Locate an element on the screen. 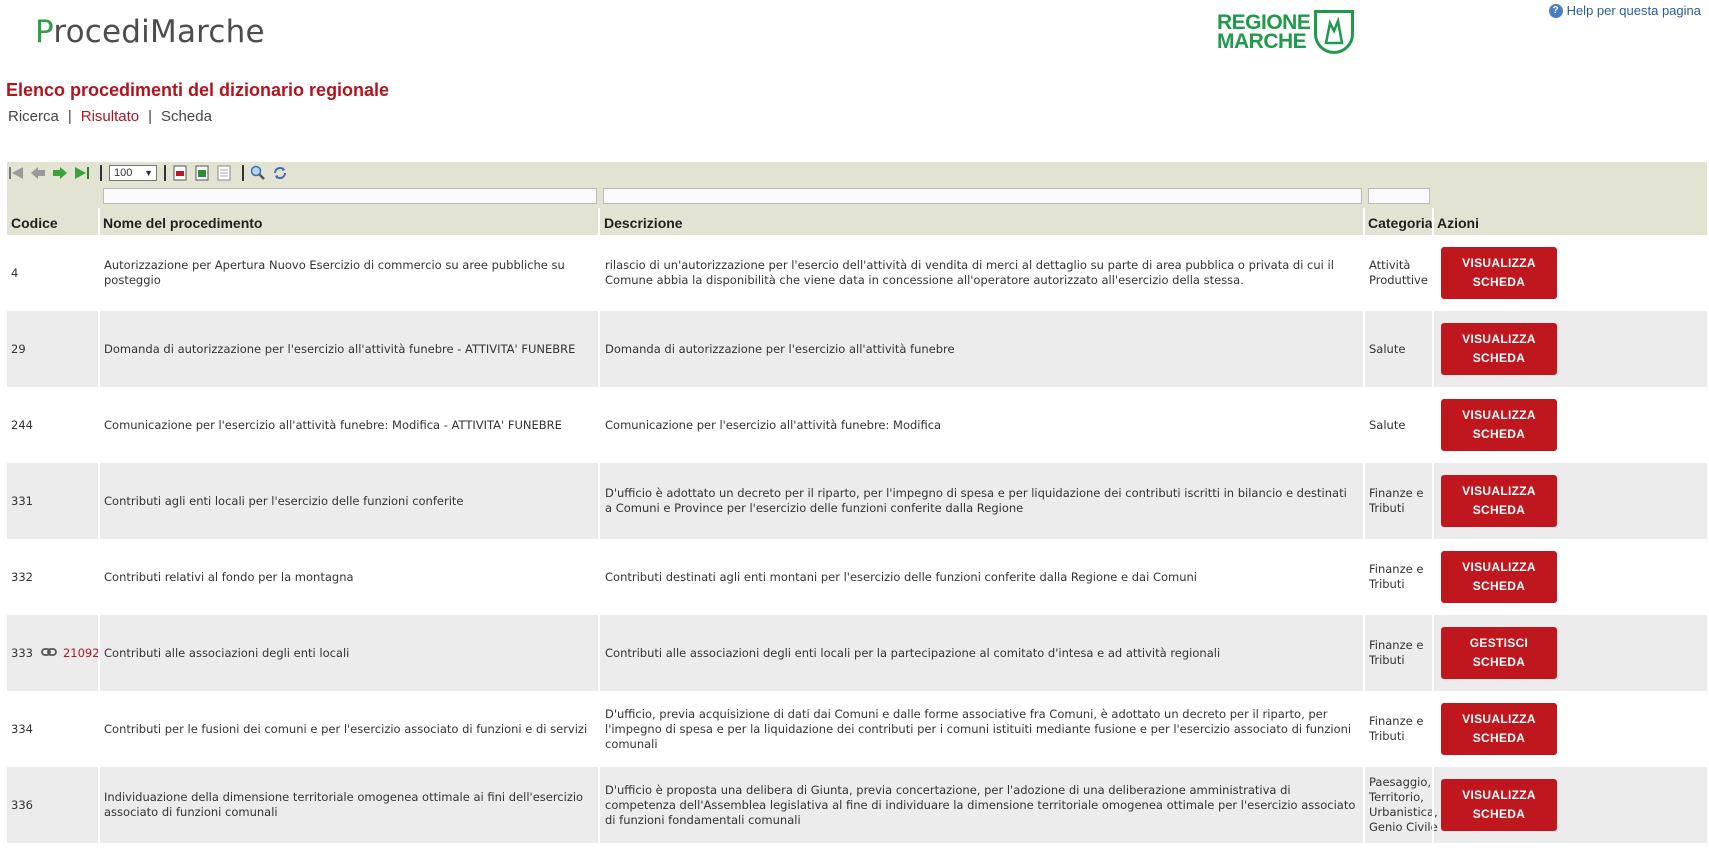 This screenshot has height=852, width=1709. codice-cell: 331 is located at coordinates (22, 501).